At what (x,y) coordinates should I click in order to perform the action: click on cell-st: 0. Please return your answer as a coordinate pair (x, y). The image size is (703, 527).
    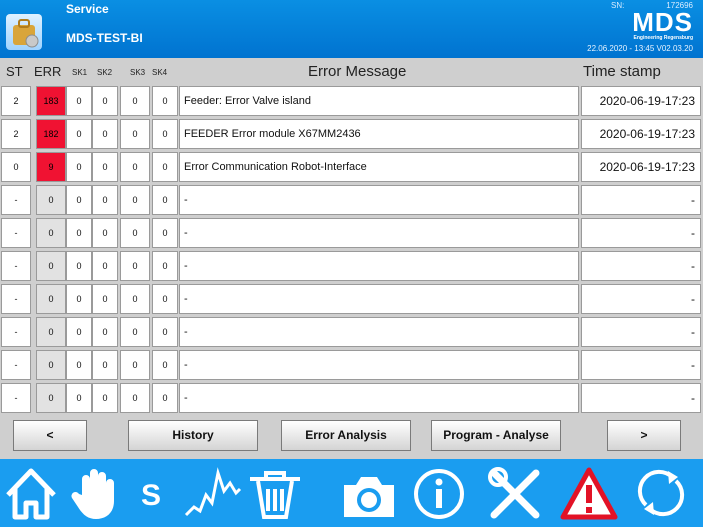
    Looking at the image, I should click on (16, 167).